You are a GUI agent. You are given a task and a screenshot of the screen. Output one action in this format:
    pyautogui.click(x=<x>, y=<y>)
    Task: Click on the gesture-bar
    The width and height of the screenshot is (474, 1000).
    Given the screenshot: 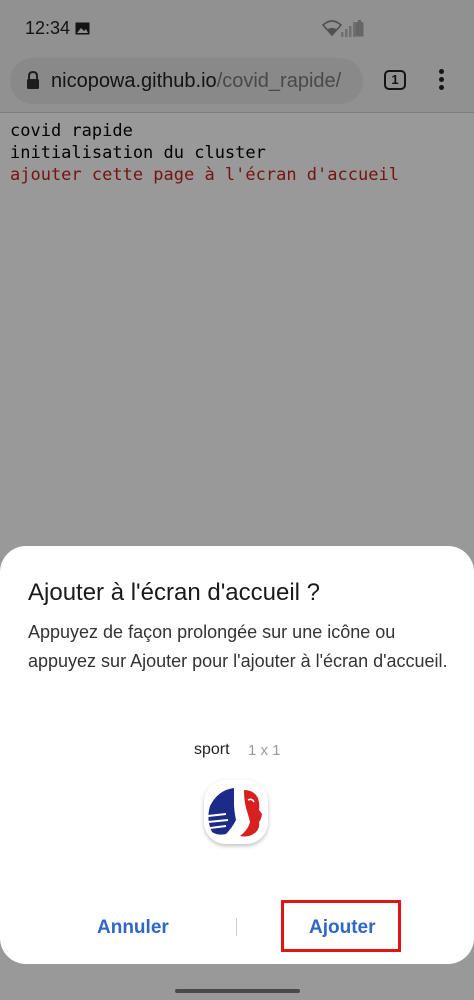 What is the action you would take?
    pyautogui.click(x=237, y=989)
    